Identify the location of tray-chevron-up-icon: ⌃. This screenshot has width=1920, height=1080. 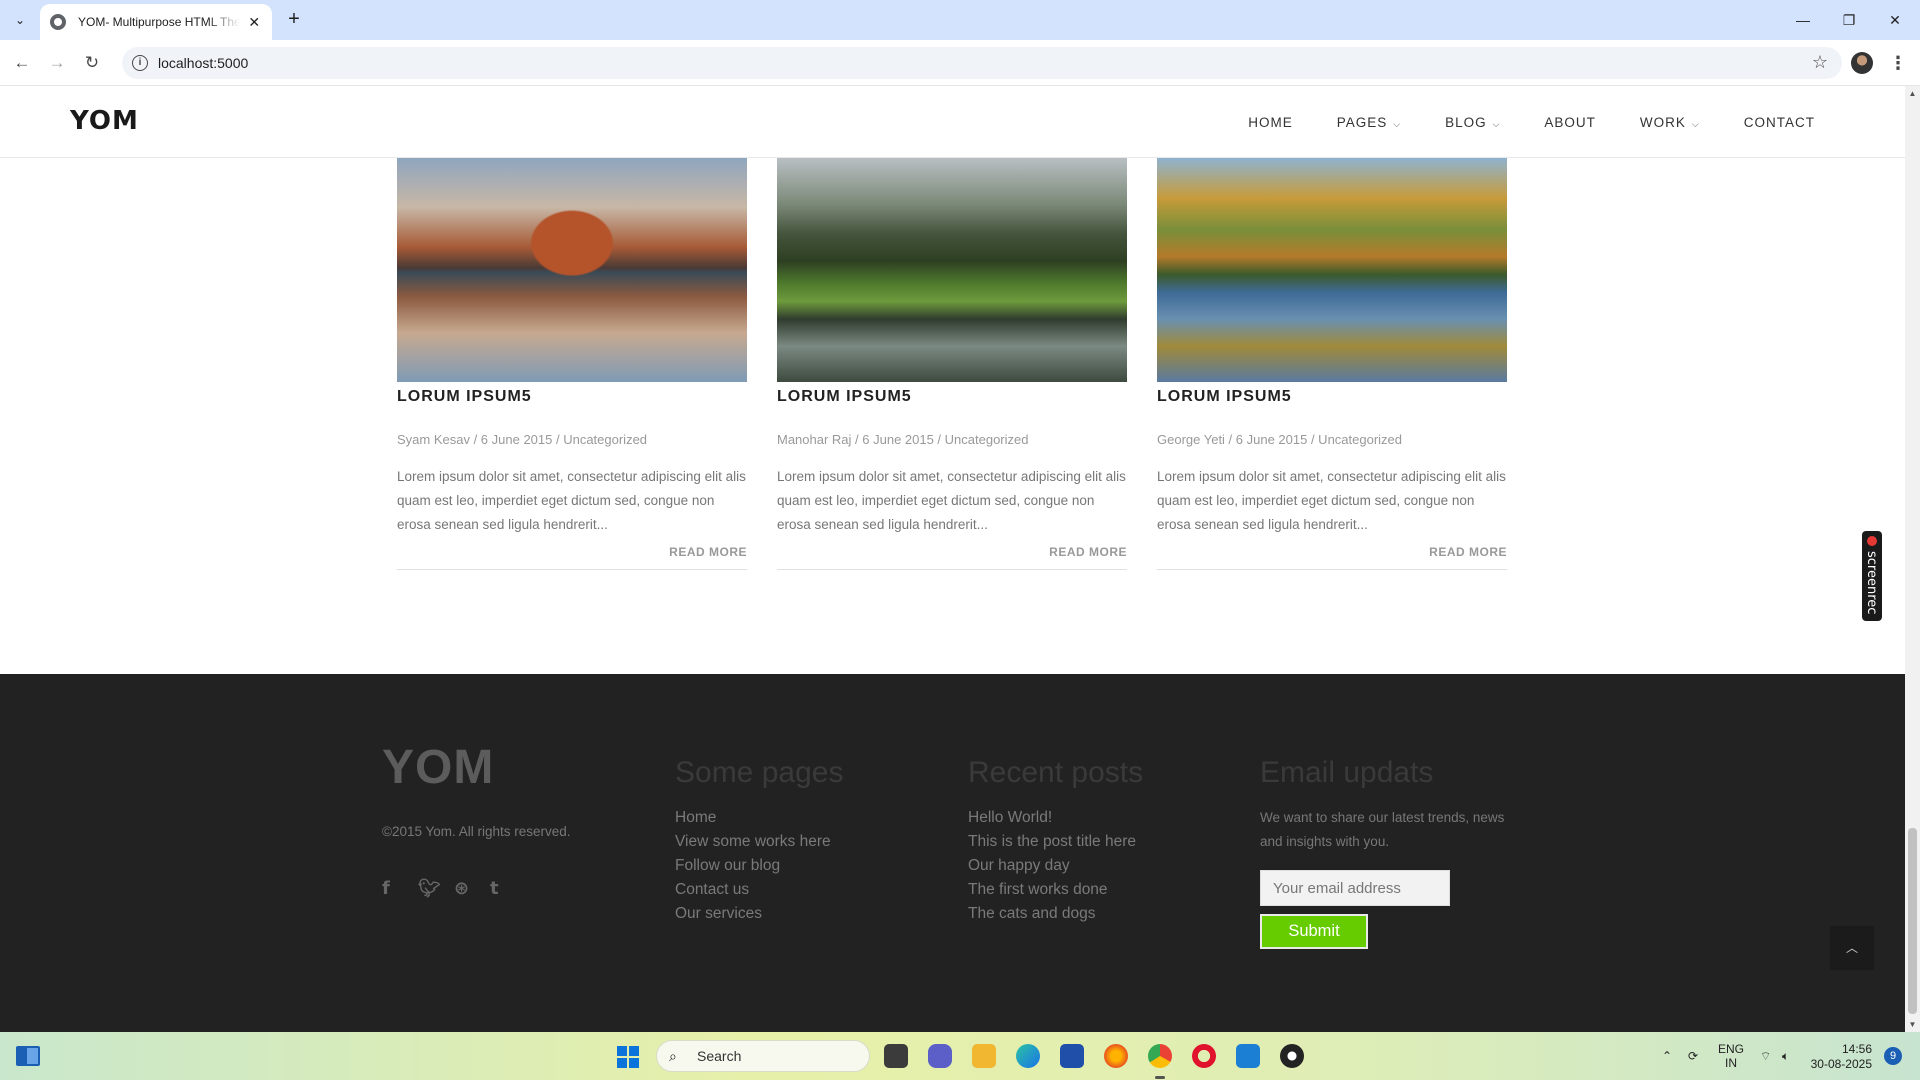
(1667, 1056).